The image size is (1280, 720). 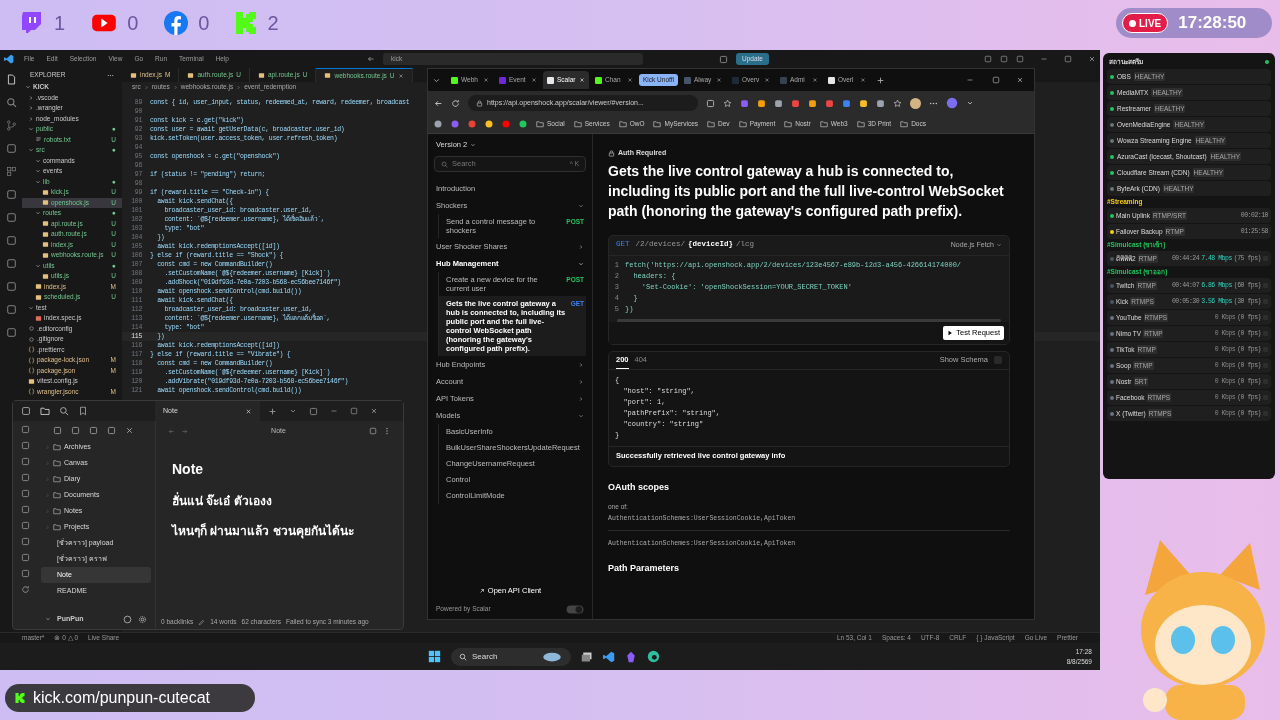 What do you see at coordinates (1132, 23) in the screenshot?
I see `dot-icon` at bounding box center [1132, 23].